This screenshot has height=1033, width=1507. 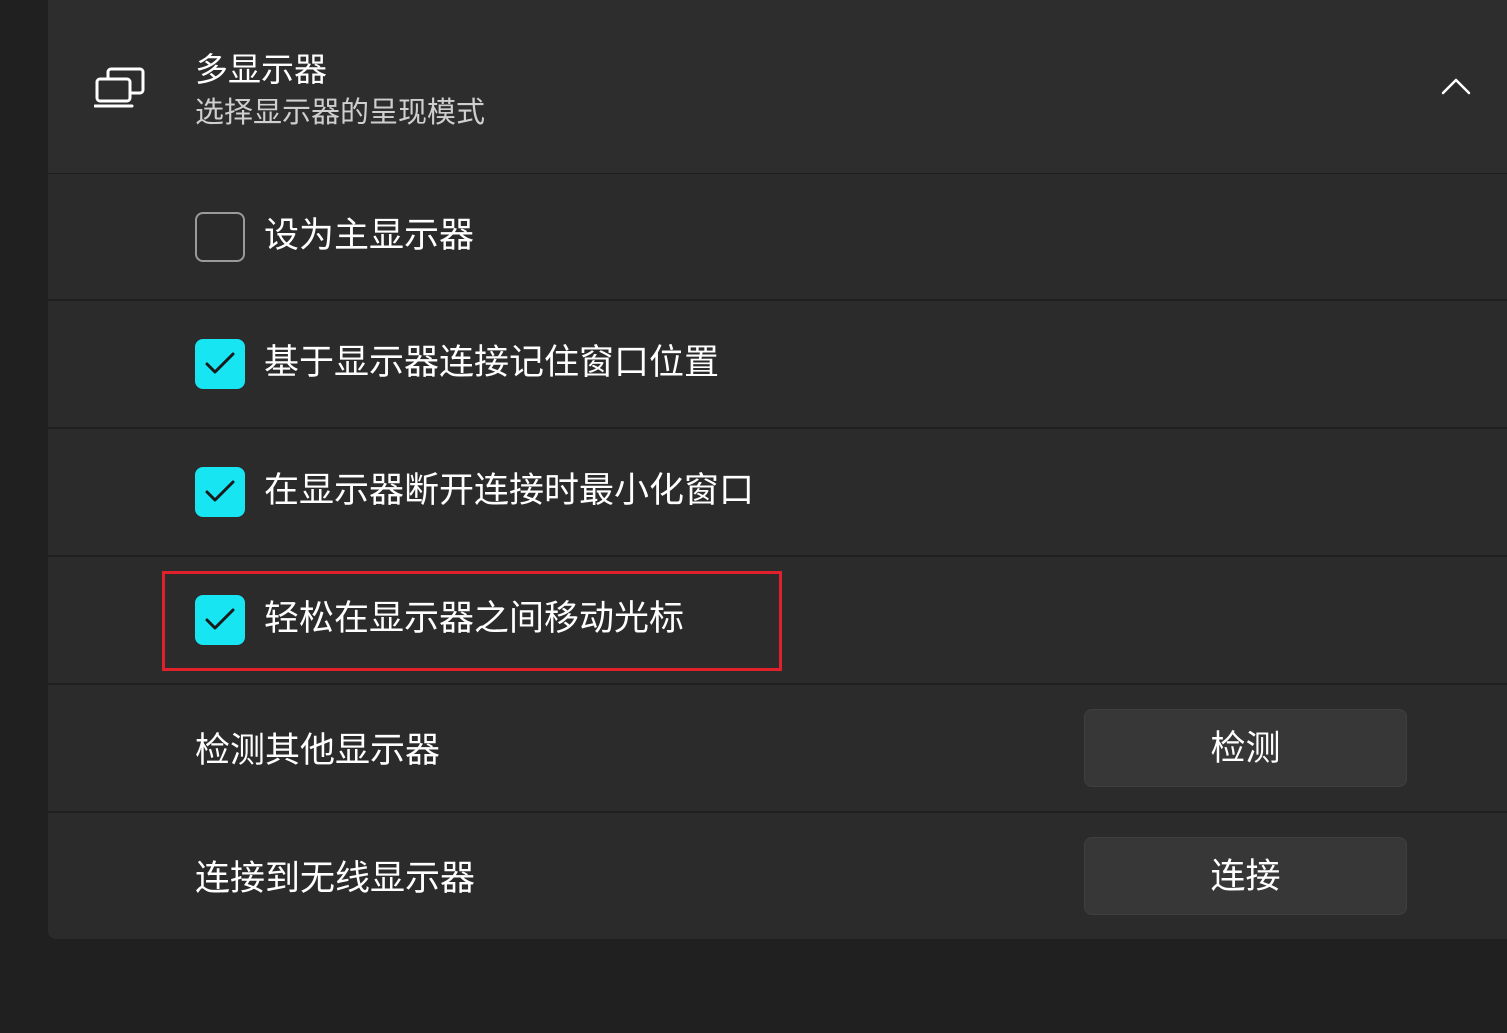 What do you see at coordinates (335, 879) in the screenshot?
I see `action-label: 连接到无线显示器` at bounding box center [335, 879].